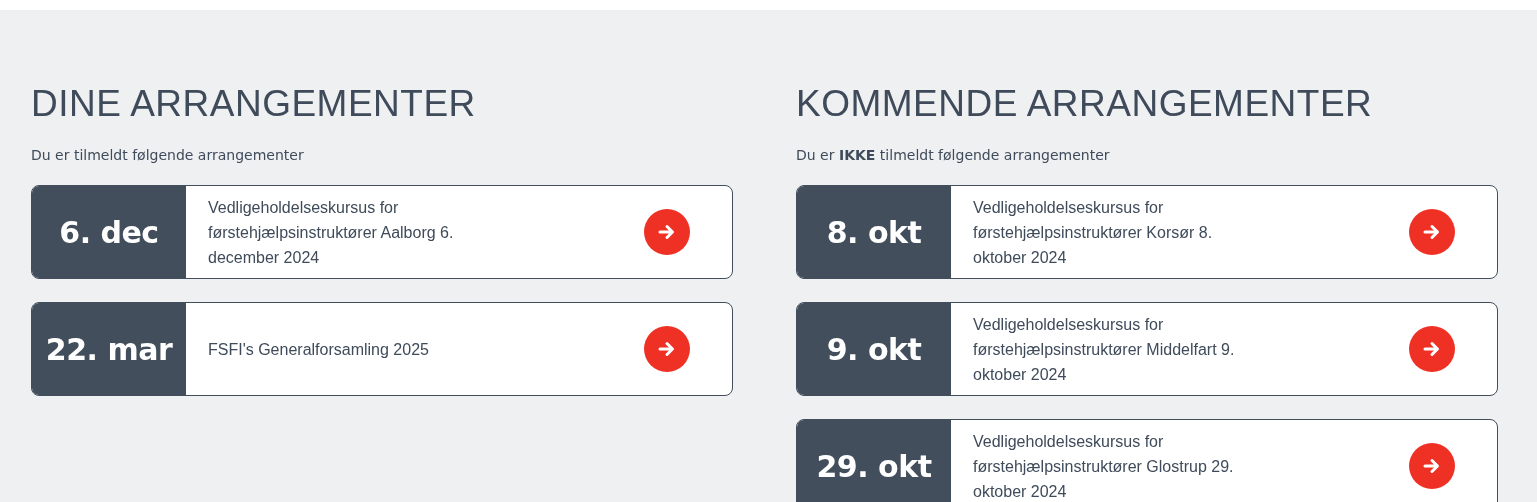 Image resolution: width=1537 pixels, height=502 pixels. I want to click on event-date: 8. okt, so click(874, 232).